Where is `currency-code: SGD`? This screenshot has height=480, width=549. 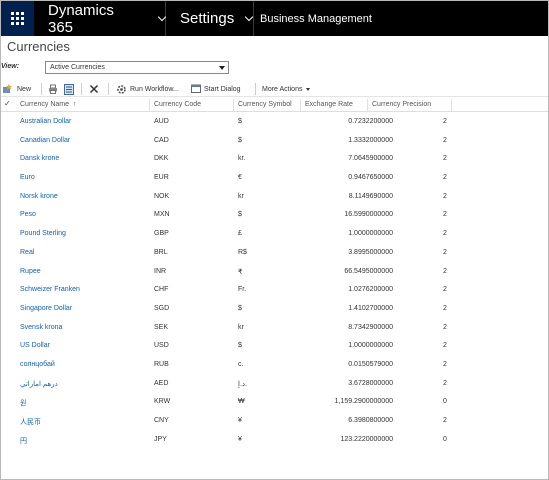 currency-code: SGD is located at coordinates (162, 308).